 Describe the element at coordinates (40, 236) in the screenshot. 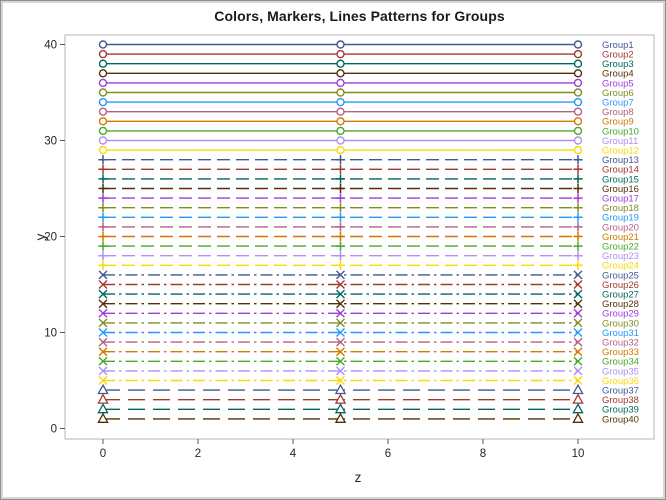

I see `y-axis-label: y` at that location.